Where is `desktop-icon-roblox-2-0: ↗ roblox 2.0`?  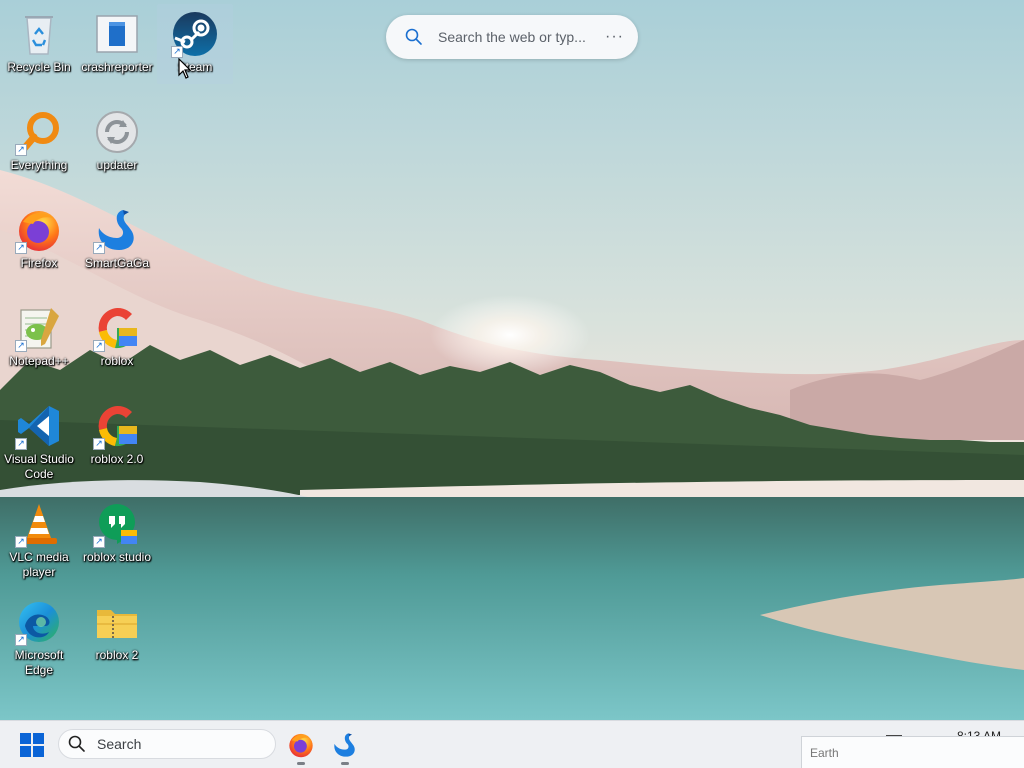
desktop-icon-roblox-2-0: ↗ roblox 2.0 is located at coordinates (117, 436).